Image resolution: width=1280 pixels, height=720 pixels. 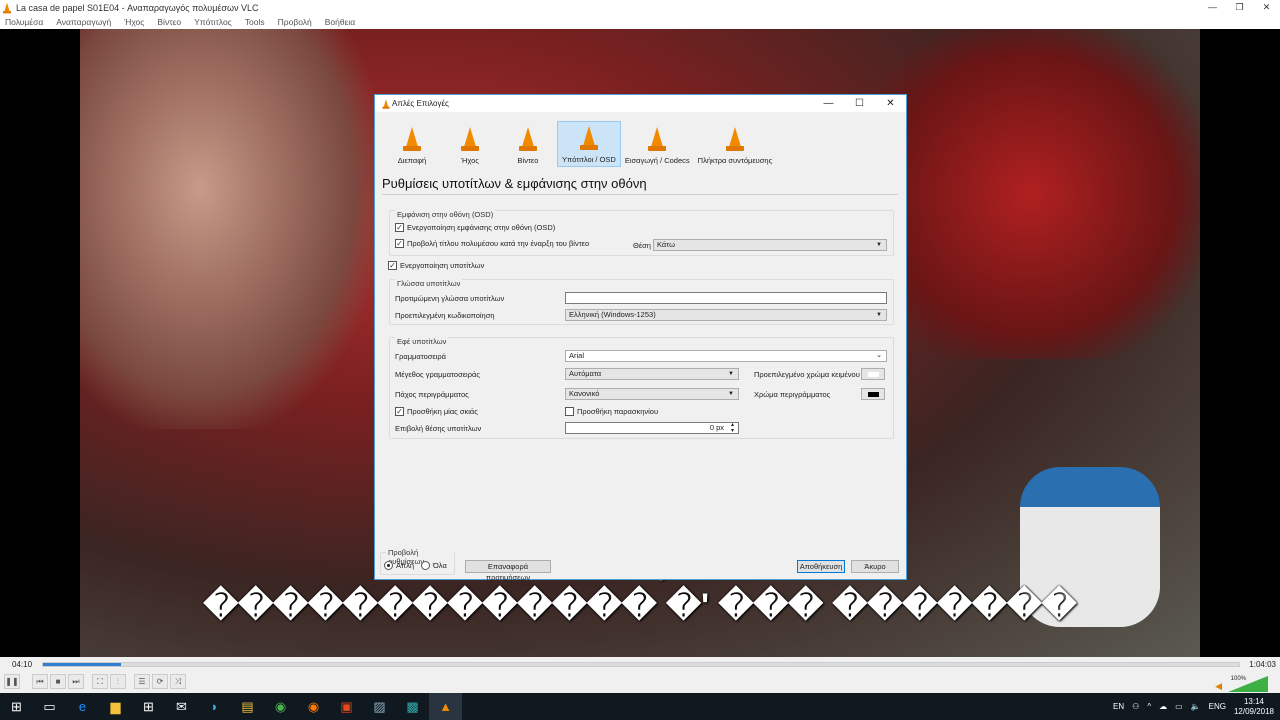 What do you see at coordinates (641, 664) in the screenshot?
I see `seek-bar` at bounding box center [641, 664].